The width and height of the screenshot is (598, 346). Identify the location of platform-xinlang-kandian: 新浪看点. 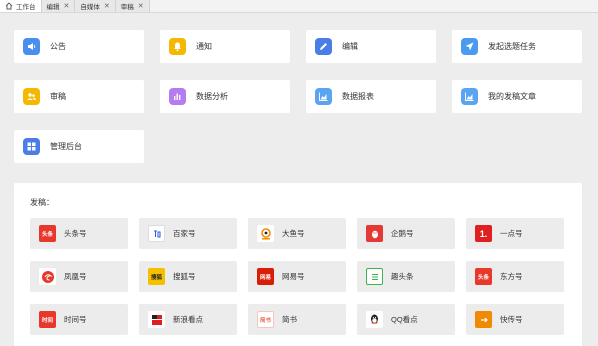
(188, 319).